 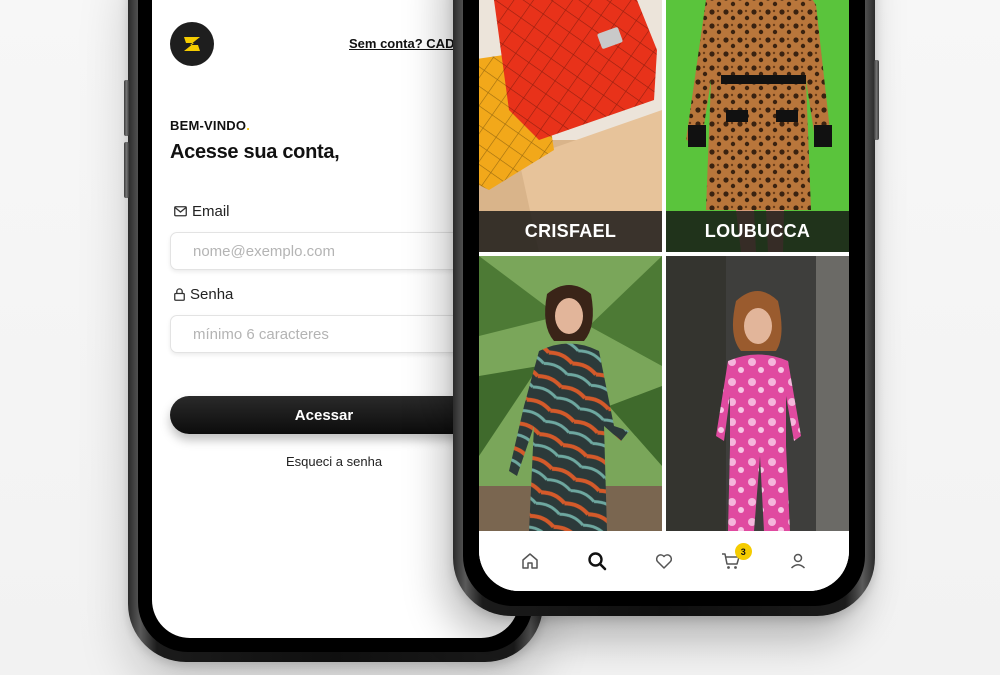 I want to click on power-button, so click(x=876, y=100).